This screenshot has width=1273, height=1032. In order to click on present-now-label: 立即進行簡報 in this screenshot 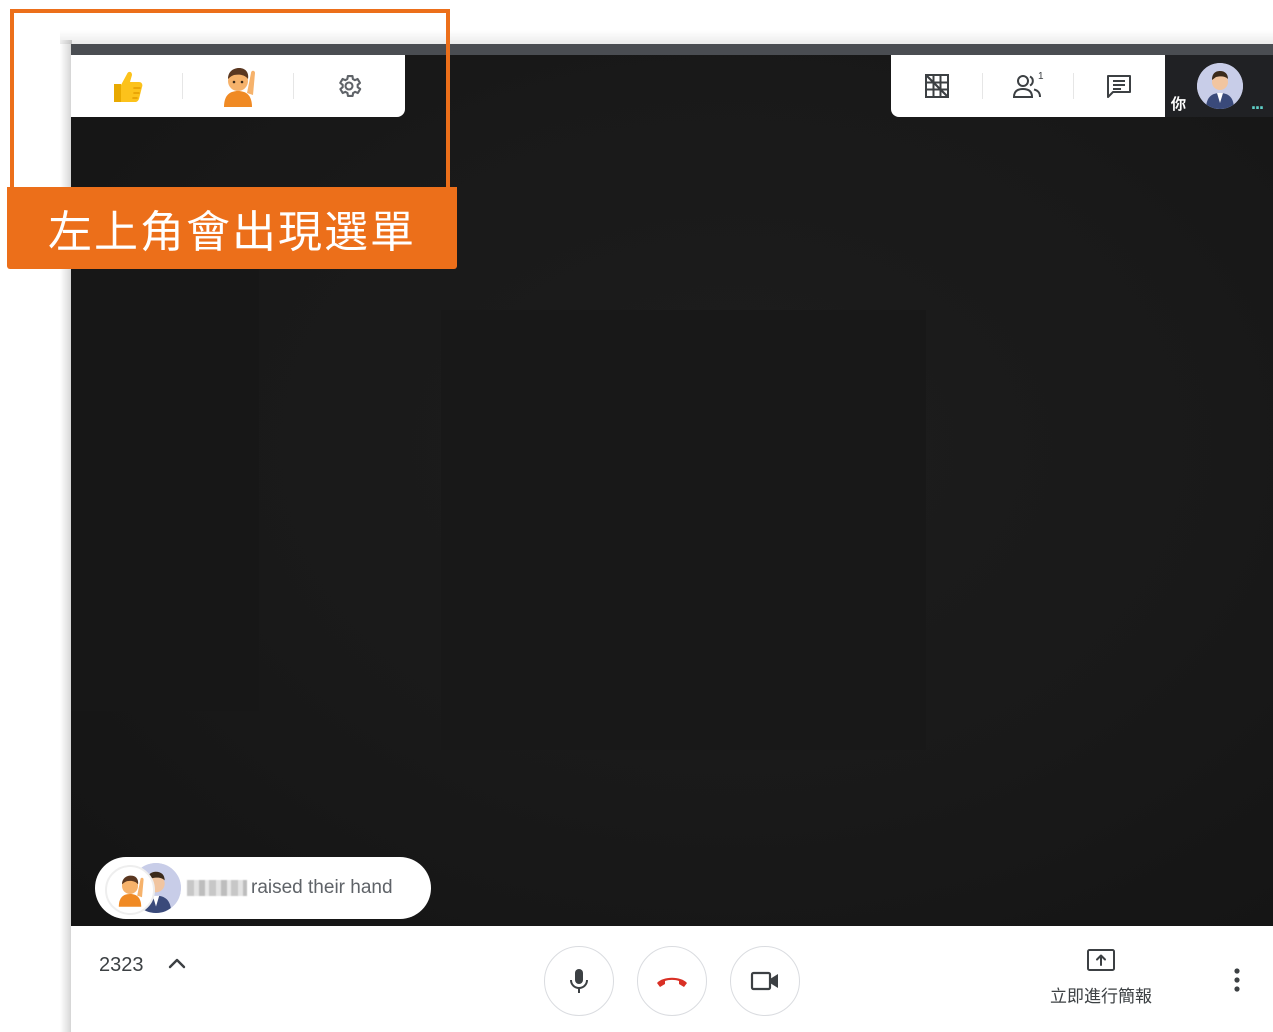, I will do `click(1101, 996)`.